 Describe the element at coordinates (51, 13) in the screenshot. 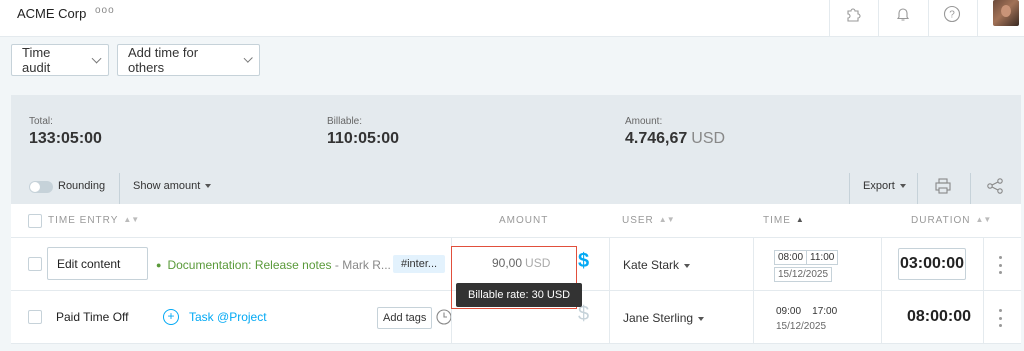

I see `workspace-name: ACME Corp` at that location.